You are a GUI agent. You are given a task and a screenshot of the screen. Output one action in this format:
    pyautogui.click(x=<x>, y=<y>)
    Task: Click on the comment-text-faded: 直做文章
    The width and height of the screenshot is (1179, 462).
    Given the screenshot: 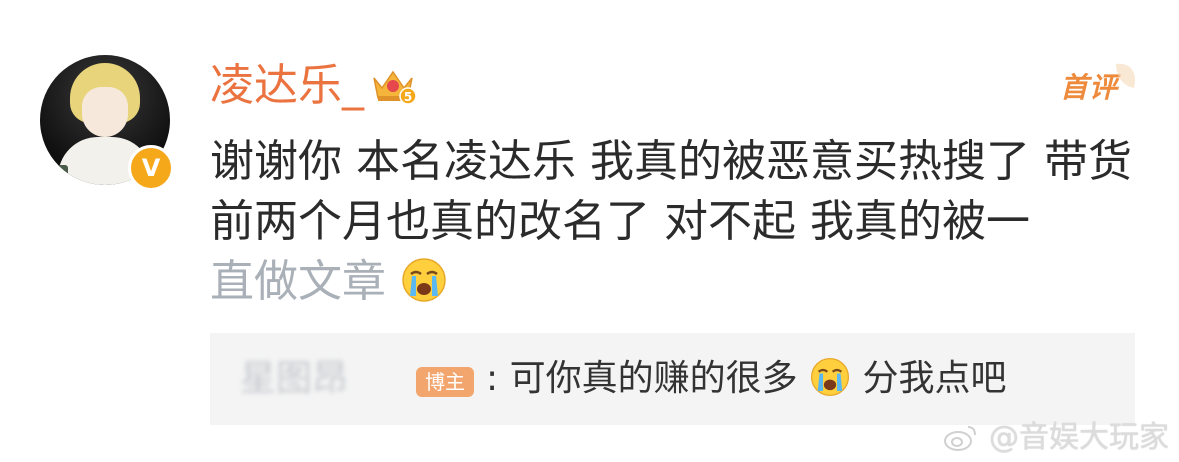 What is the action you would take?
    pyautogui.click(x=298, y=281)
    